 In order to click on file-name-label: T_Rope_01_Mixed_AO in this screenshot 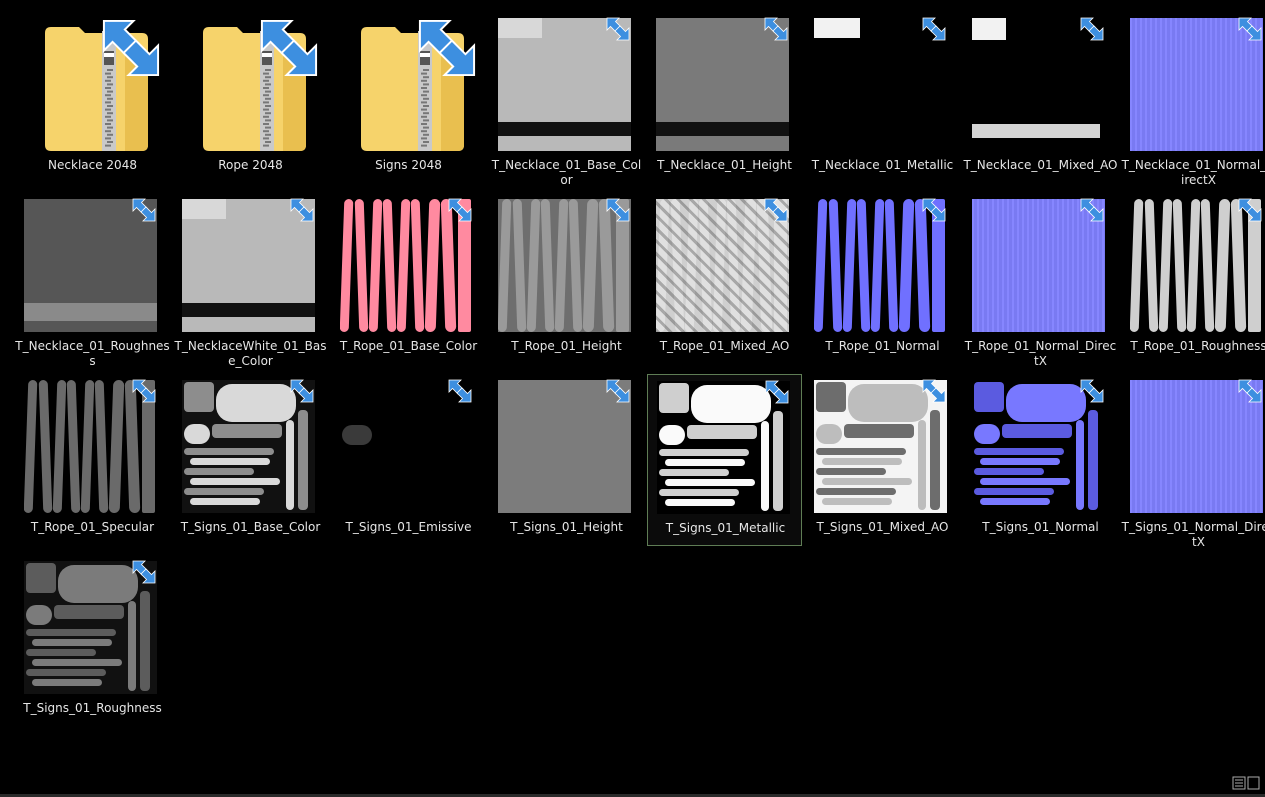, I will do `click(724, 346)`.